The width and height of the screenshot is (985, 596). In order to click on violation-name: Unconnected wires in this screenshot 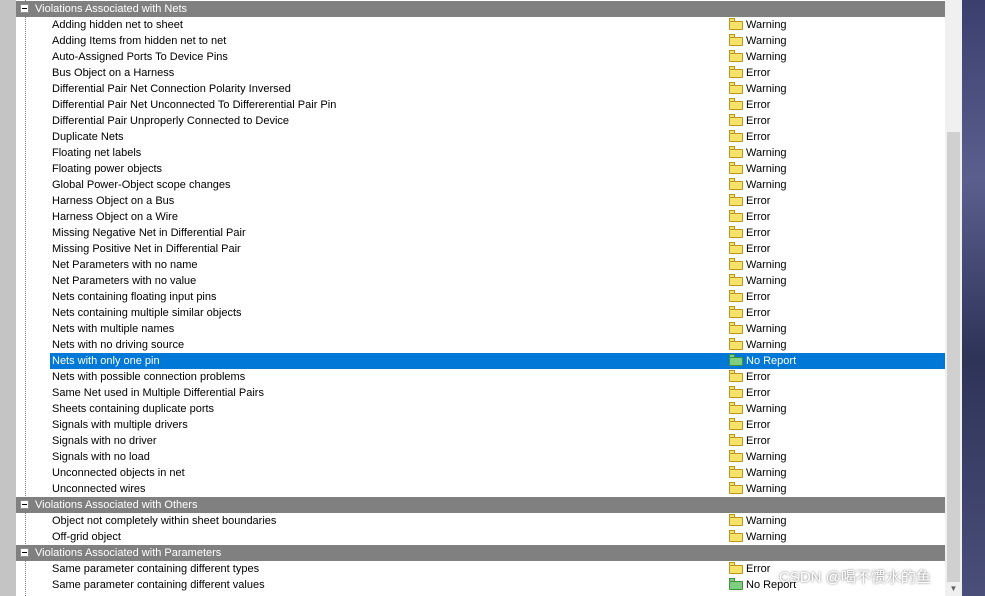, I will do `click(99, 489)`.